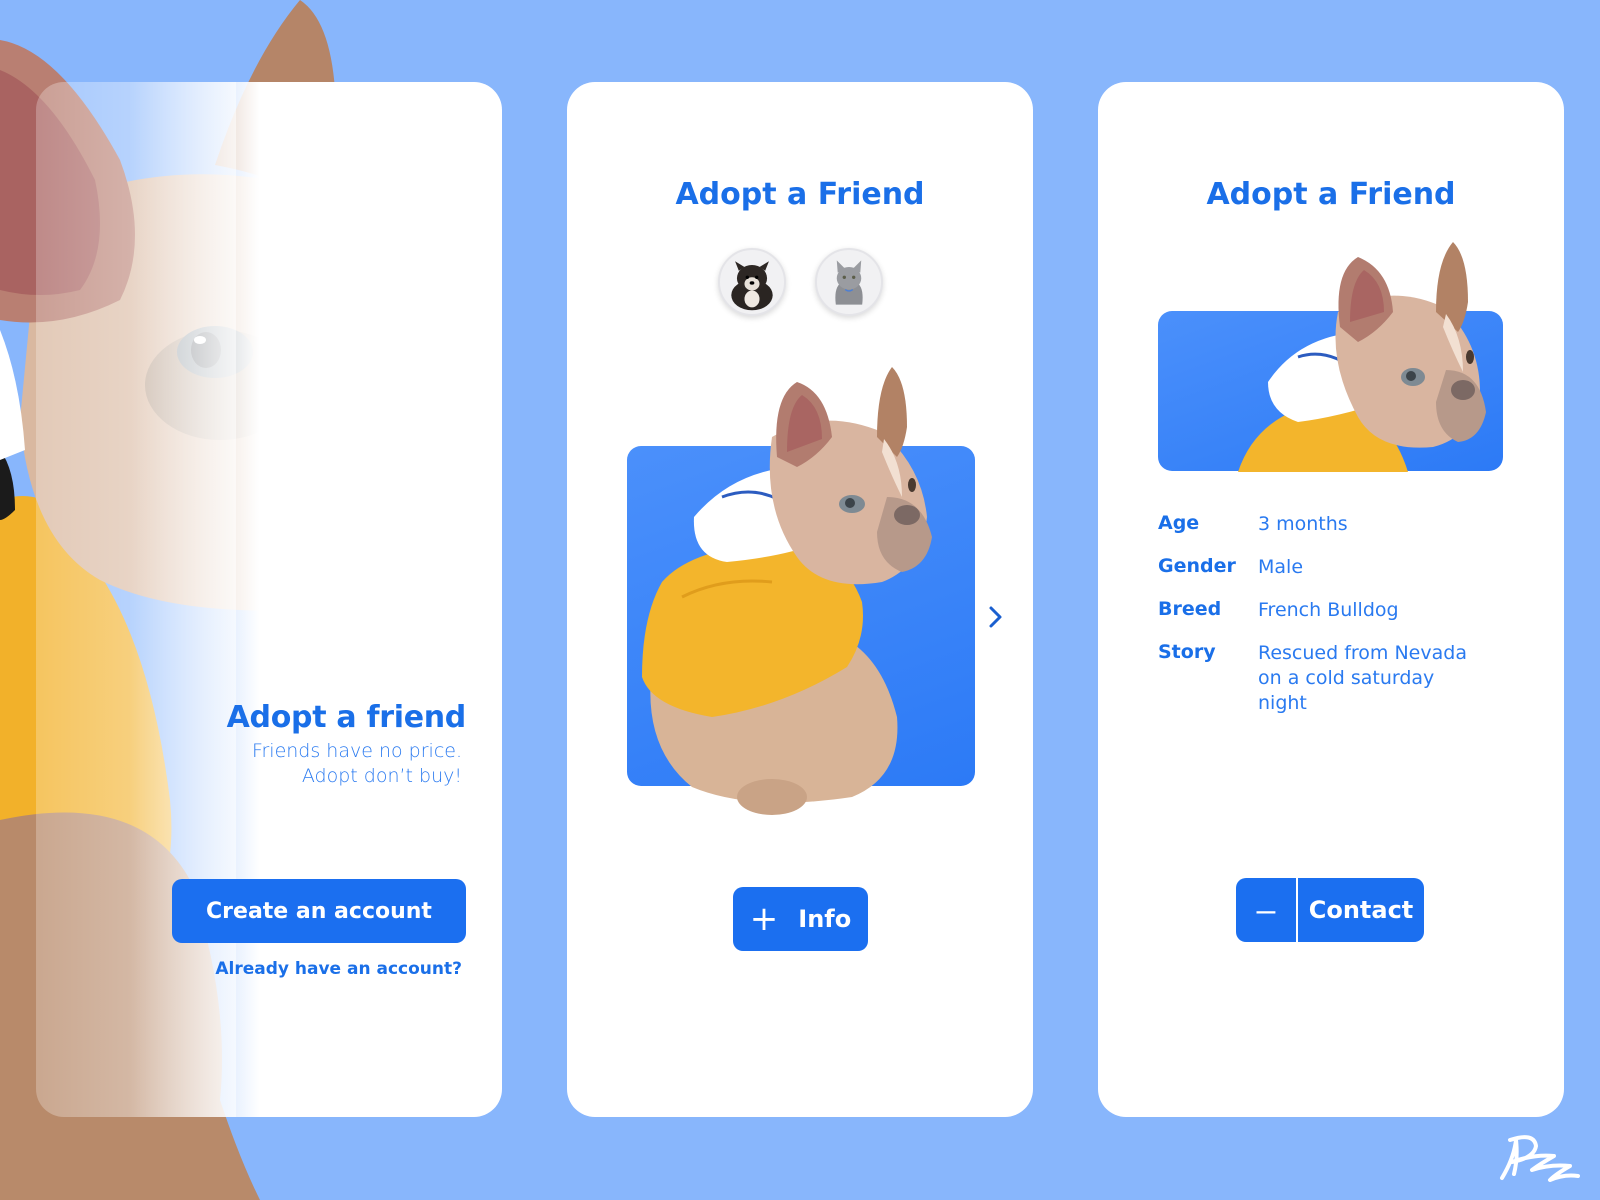 The height and width of the screenshot is (1200, 1600). I want to click on pet-banner-panel, so click(1330, 391).